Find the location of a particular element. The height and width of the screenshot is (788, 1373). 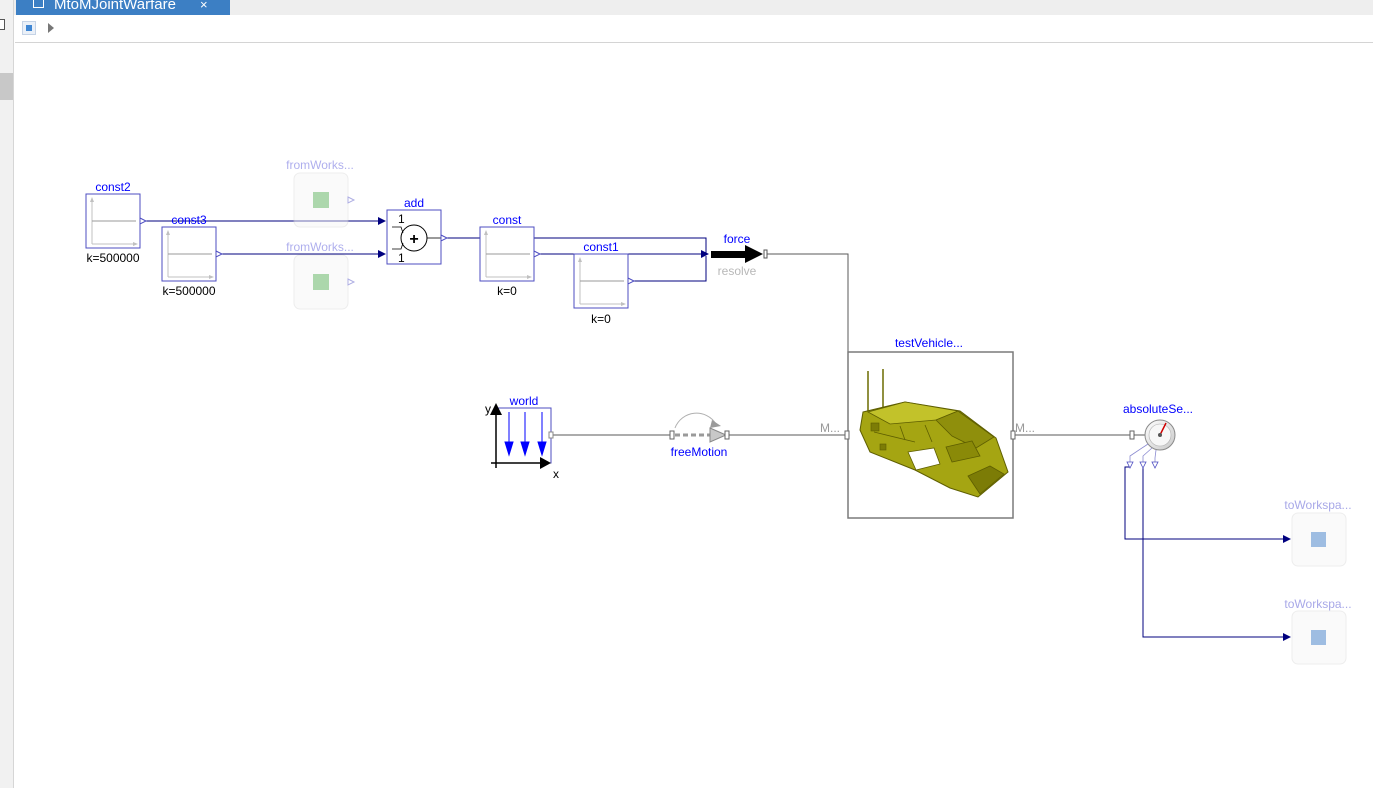

const2-name-label: const2 is located at coordinates (113, 187).